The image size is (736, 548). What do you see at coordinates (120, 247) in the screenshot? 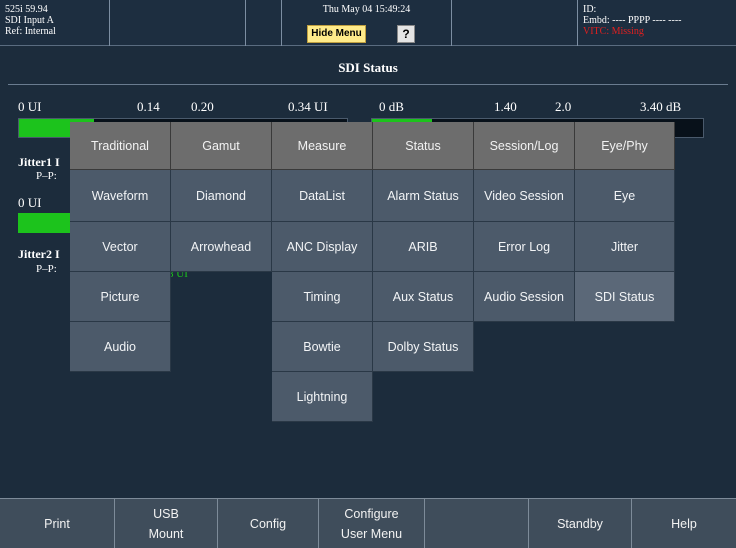
I see `menu-item-vector: Vector` at bounding box center [120, 247].